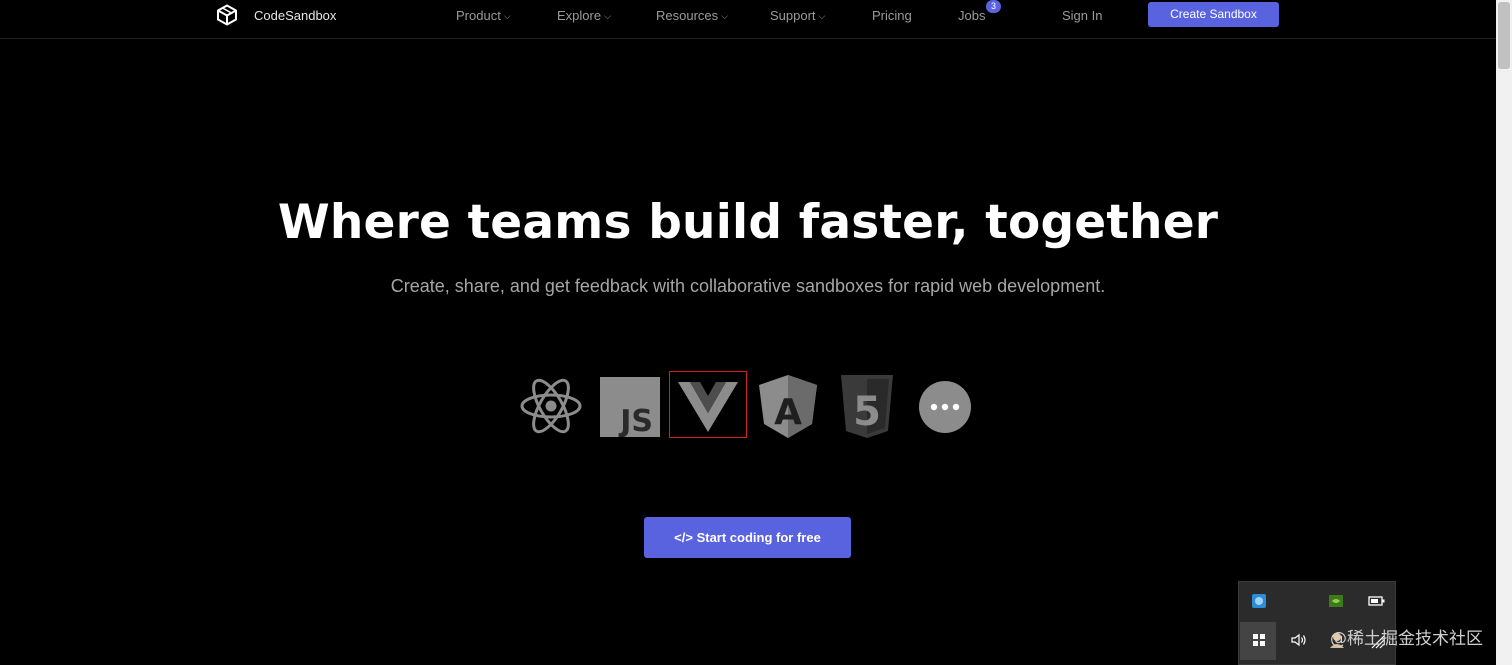 The width and height of the screenshot is (1512, 665). I want to click on nav-explore-label: Explore, so click(579, 15).